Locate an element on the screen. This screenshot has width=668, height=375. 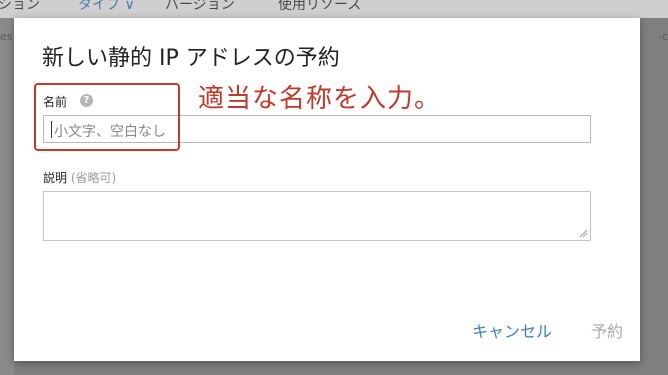
background-left-strip is located at coordinates (7, 196).